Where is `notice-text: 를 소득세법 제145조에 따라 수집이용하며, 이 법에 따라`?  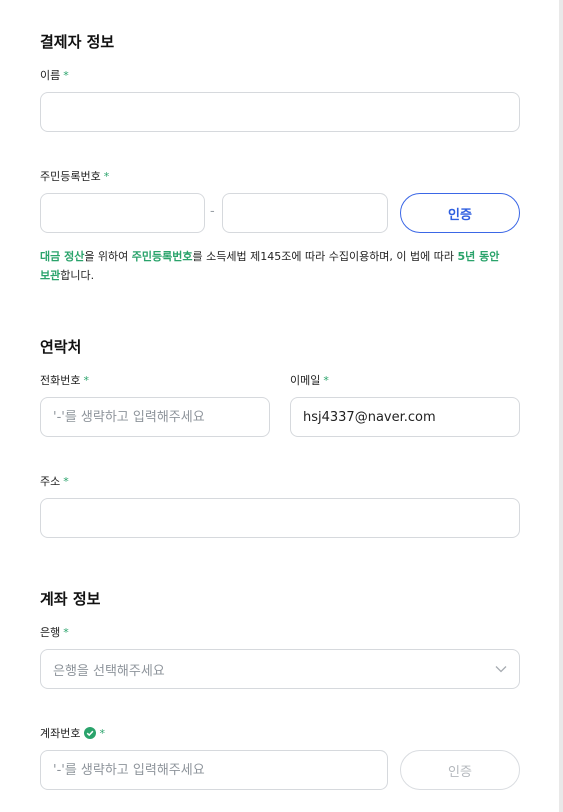 notice-text: 를 소득세법 제145조에 따라 수집이용하며, 이 법에 따라 is located at coordinates (325, 256).